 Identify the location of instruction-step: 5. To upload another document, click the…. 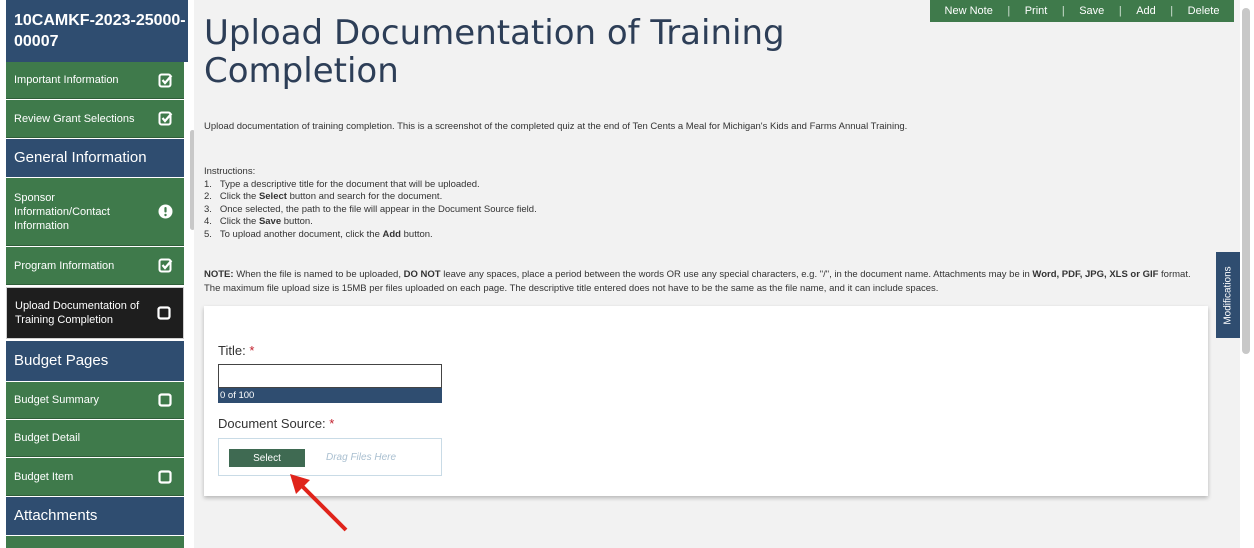
(318, 234).